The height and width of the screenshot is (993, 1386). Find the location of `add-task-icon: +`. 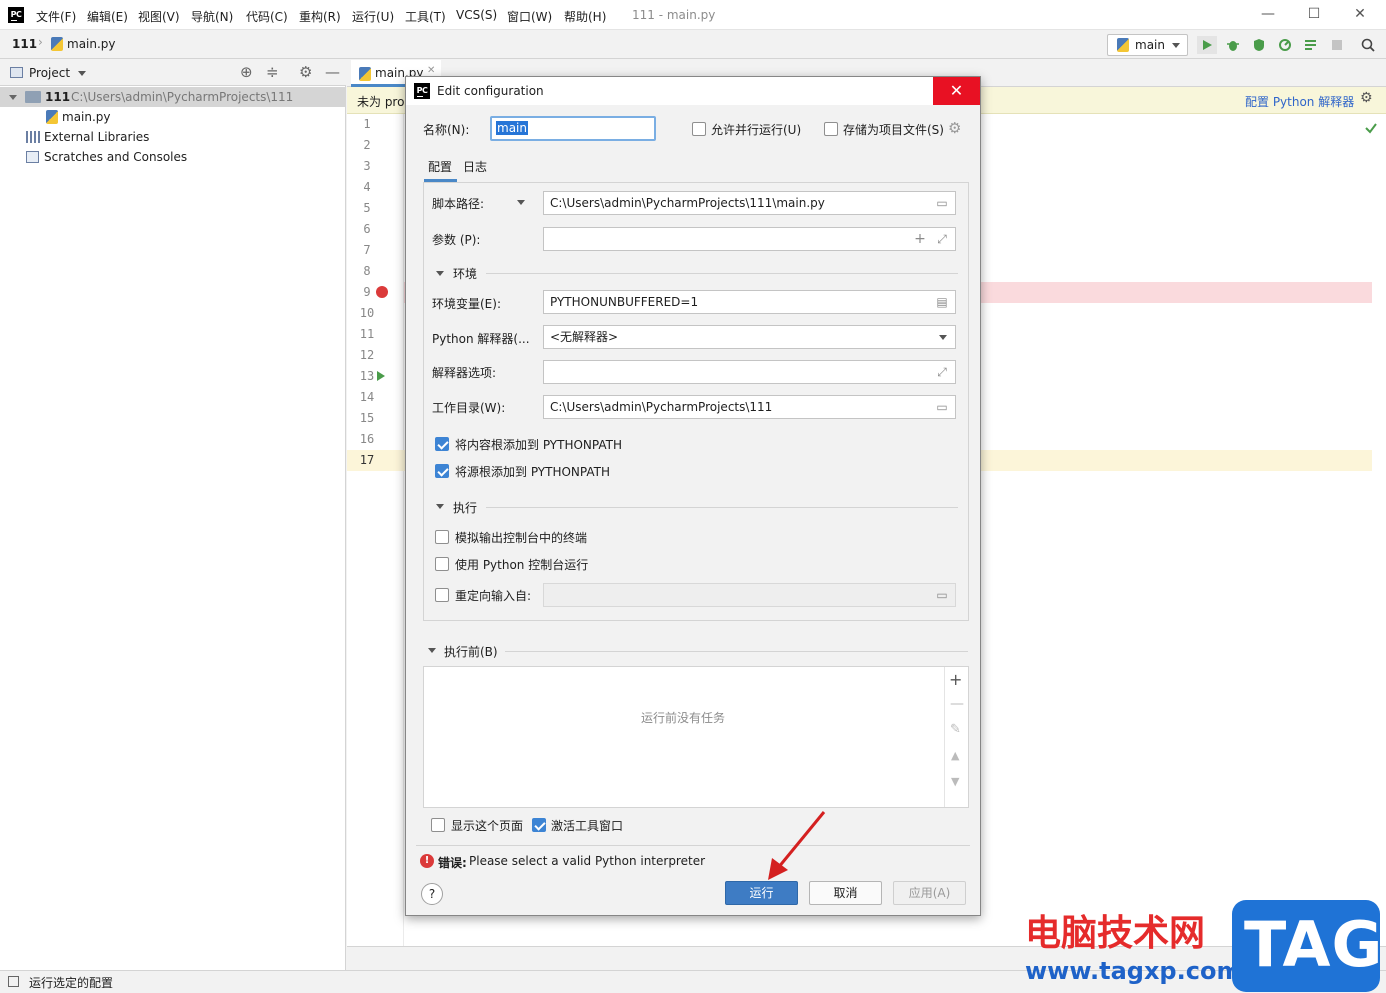

add-task-icon: + is located at coordinates (955, 679).